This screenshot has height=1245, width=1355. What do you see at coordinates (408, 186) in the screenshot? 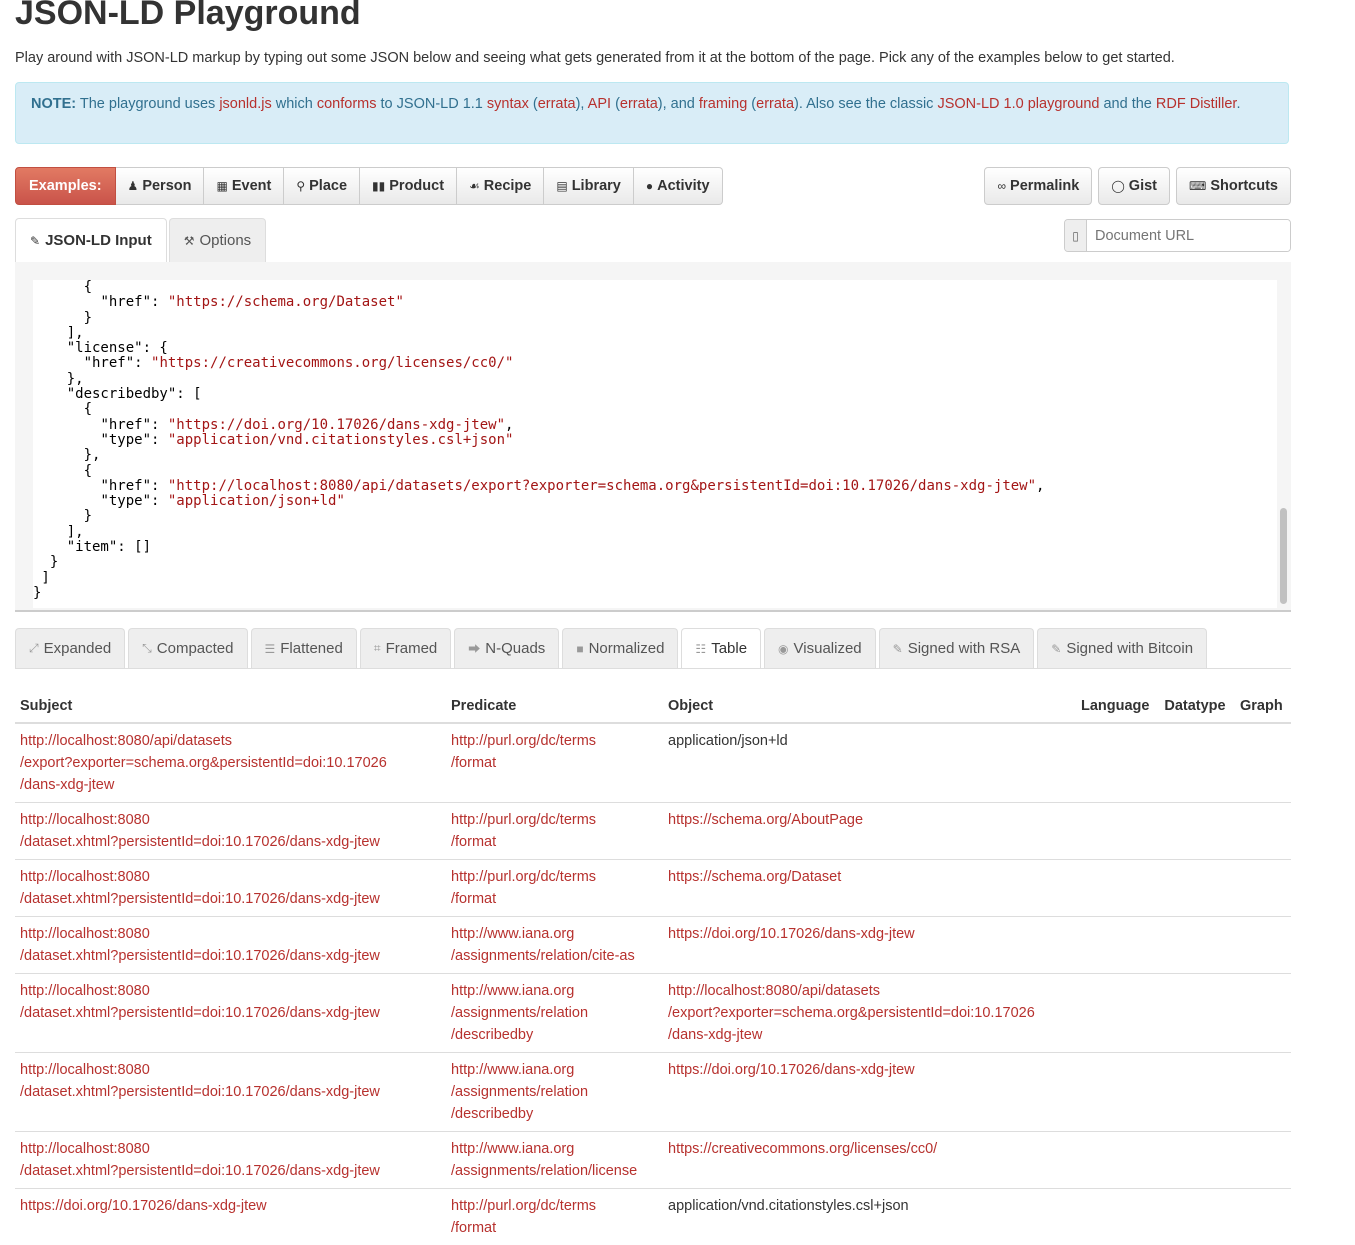
I see `example-product-button: ▮▮Product` at bounding box center [408, 186].